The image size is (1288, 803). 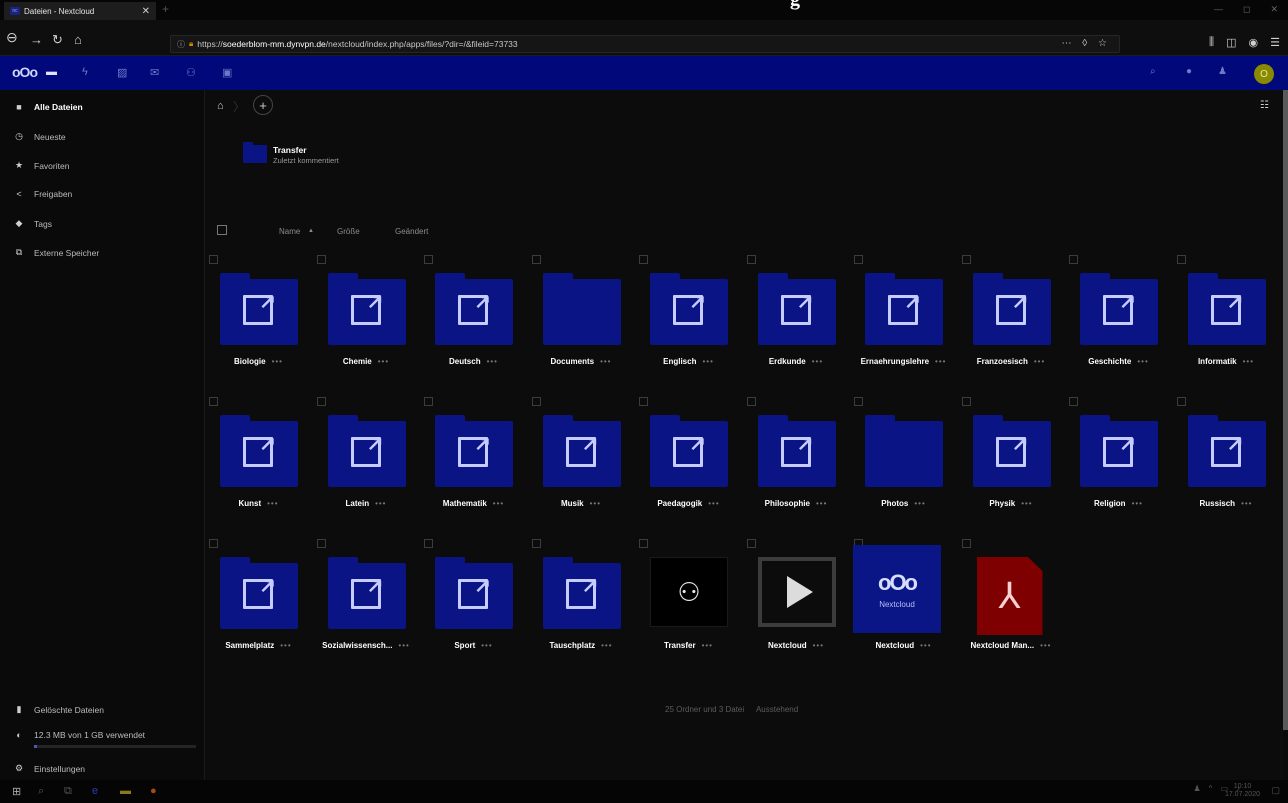 I want to click on file-tile: Ernaehrungslehre •••, so click(x=903, y=320).